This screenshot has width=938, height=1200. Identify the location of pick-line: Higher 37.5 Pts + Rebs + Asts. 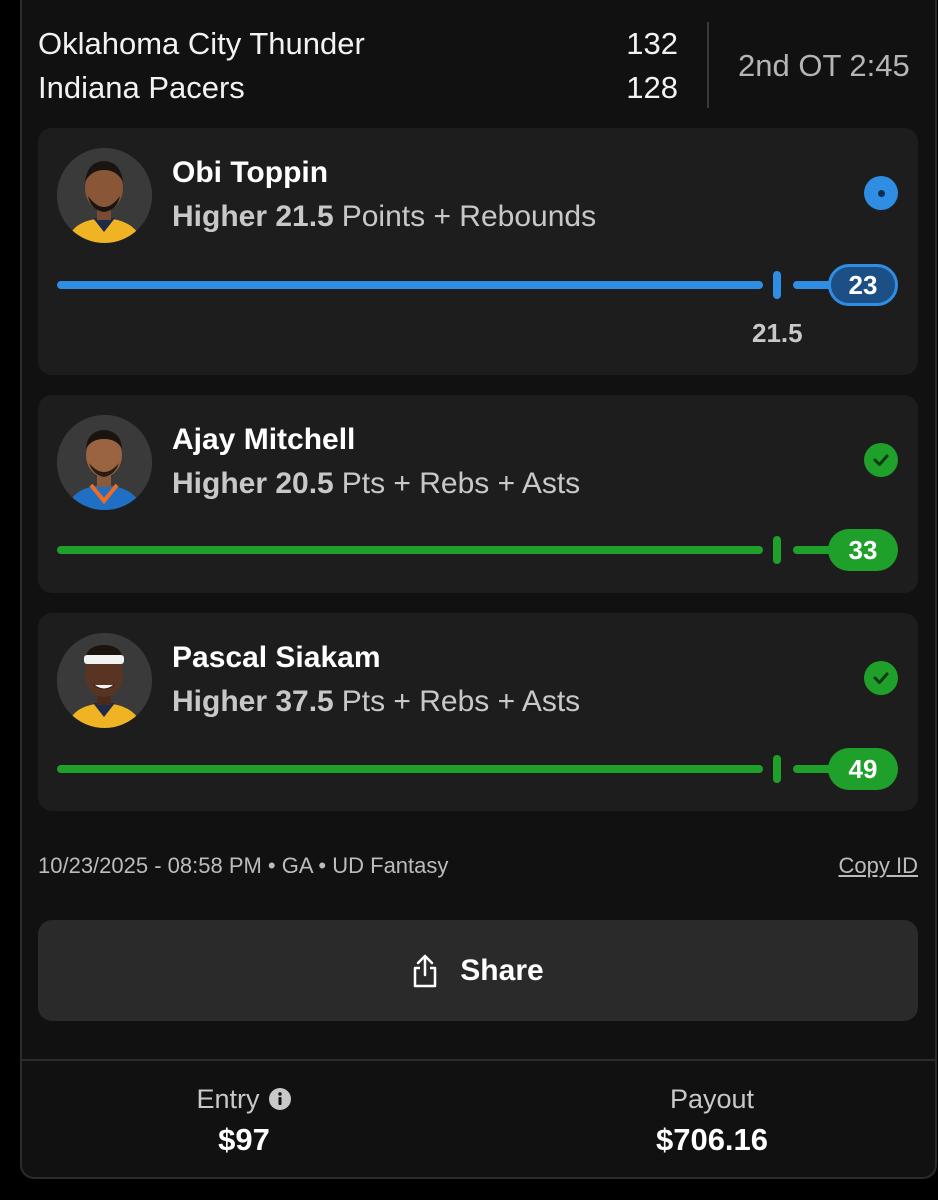
(376, 702).